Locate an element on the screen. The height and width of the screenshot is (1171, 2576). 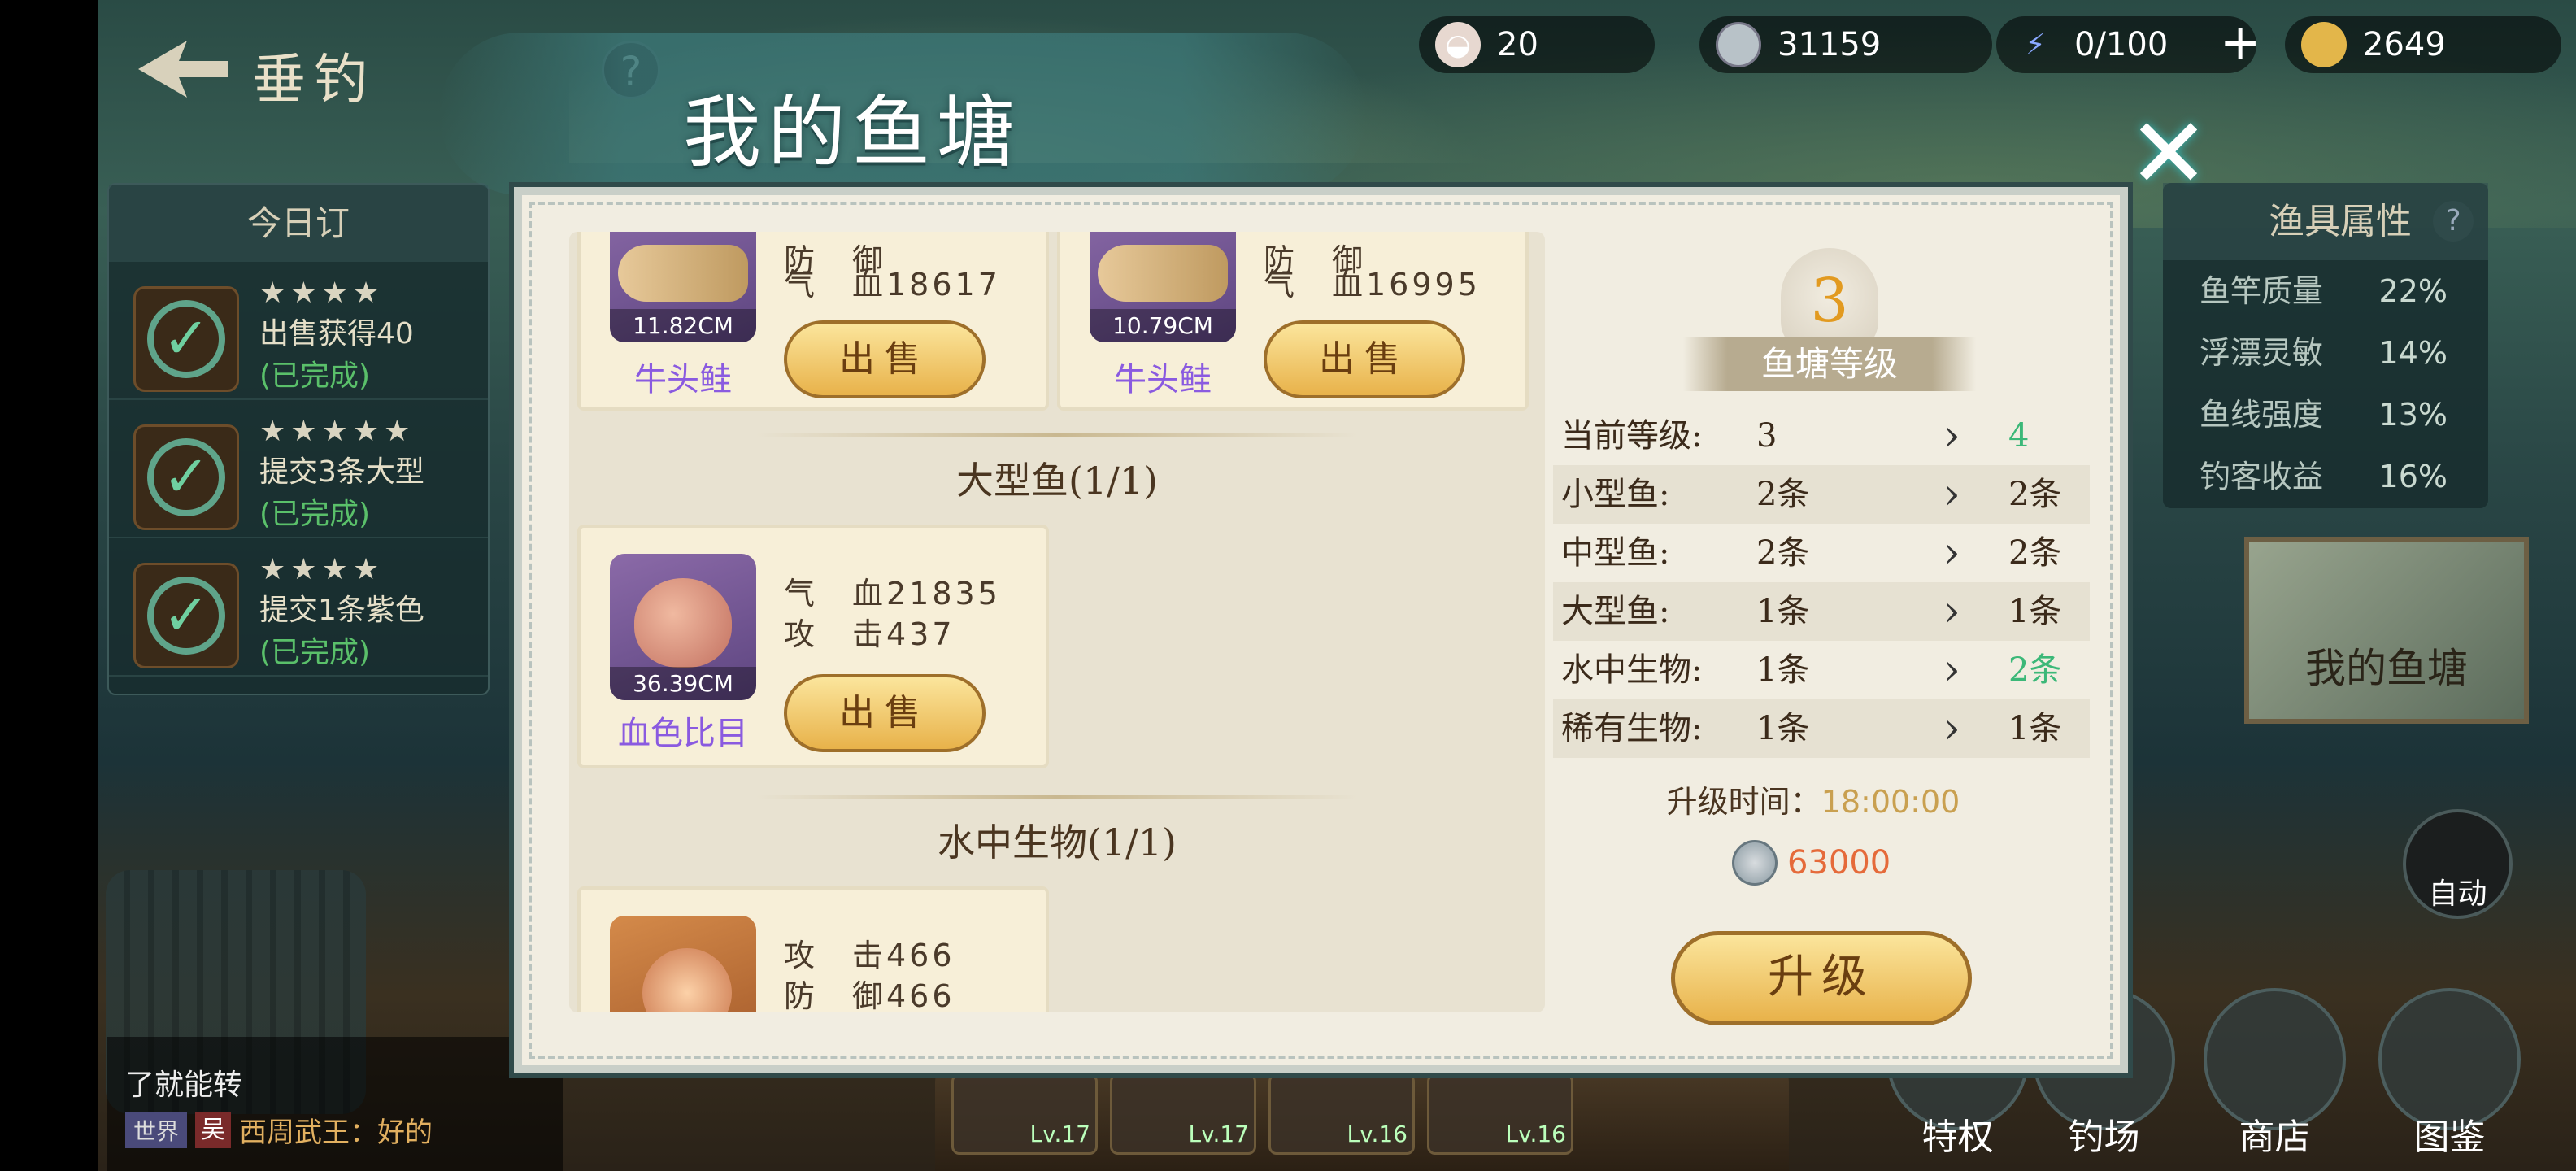
codex-label: 图鉴 is located at coordinates (2449, 1137).